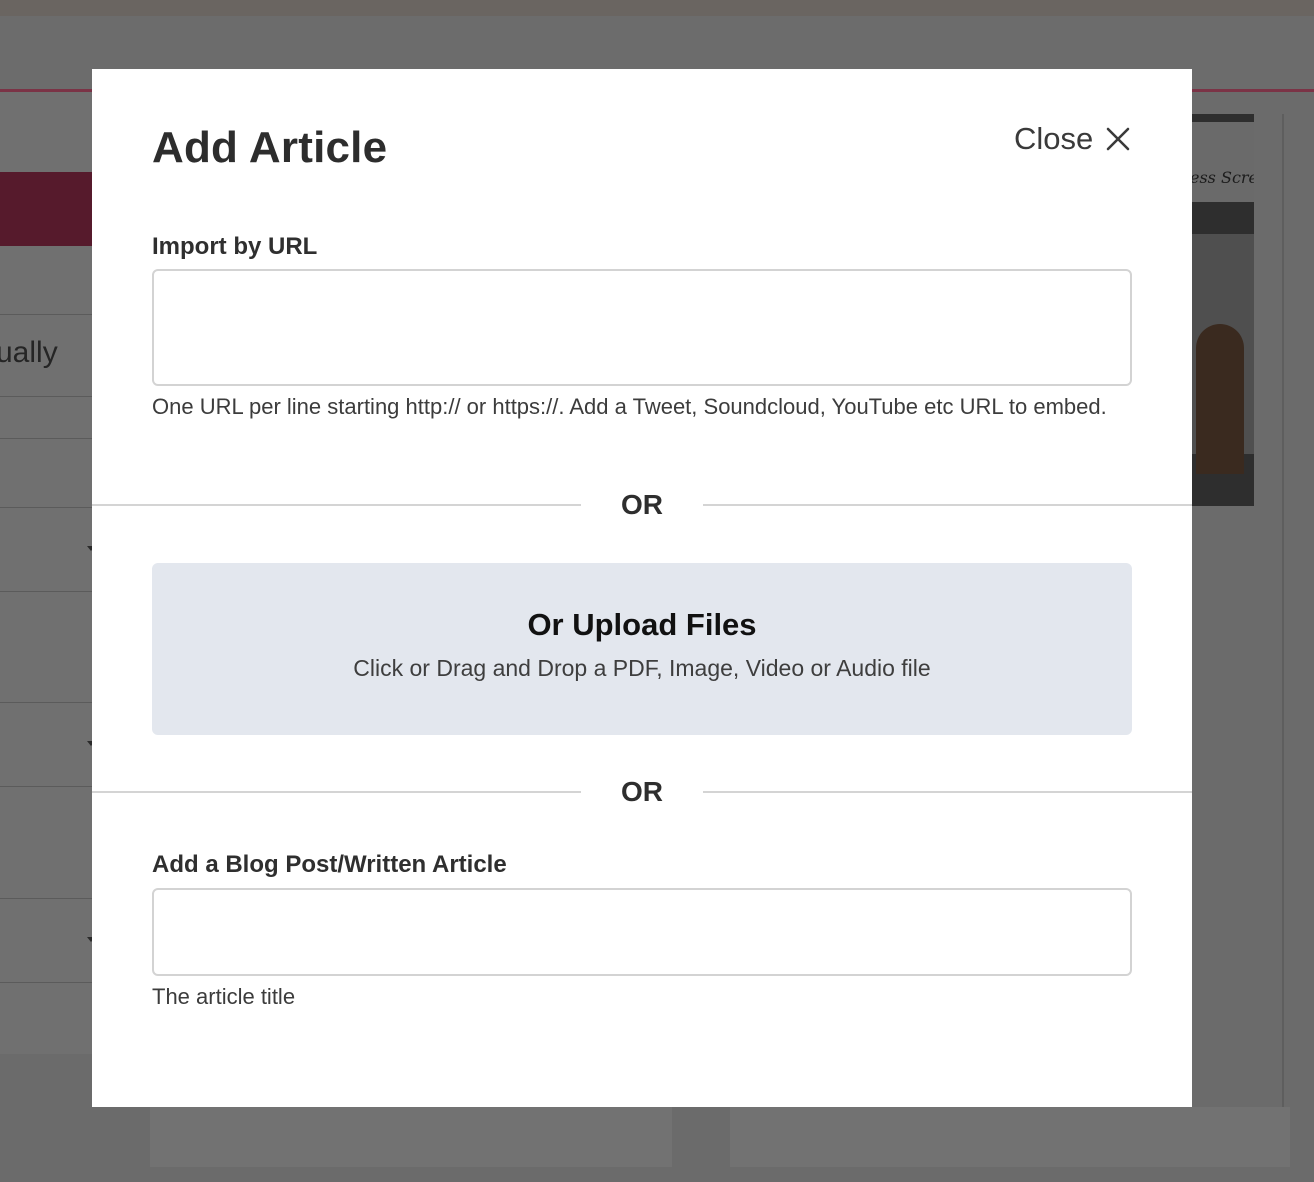  Describe the element at coordinates (270, 147) in the screenshot. I see `modal-title: Add Article` at that location.